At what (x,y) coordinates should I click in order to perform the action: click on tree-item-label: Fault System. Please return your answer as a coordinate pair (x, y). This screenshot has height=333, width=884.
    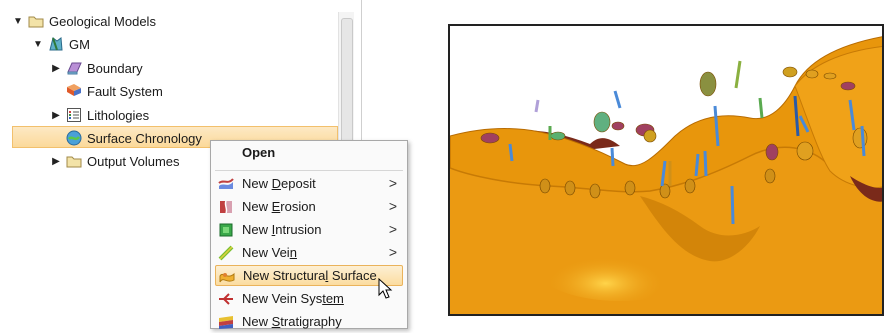
    Looking at the image, I should click on (125, 91).